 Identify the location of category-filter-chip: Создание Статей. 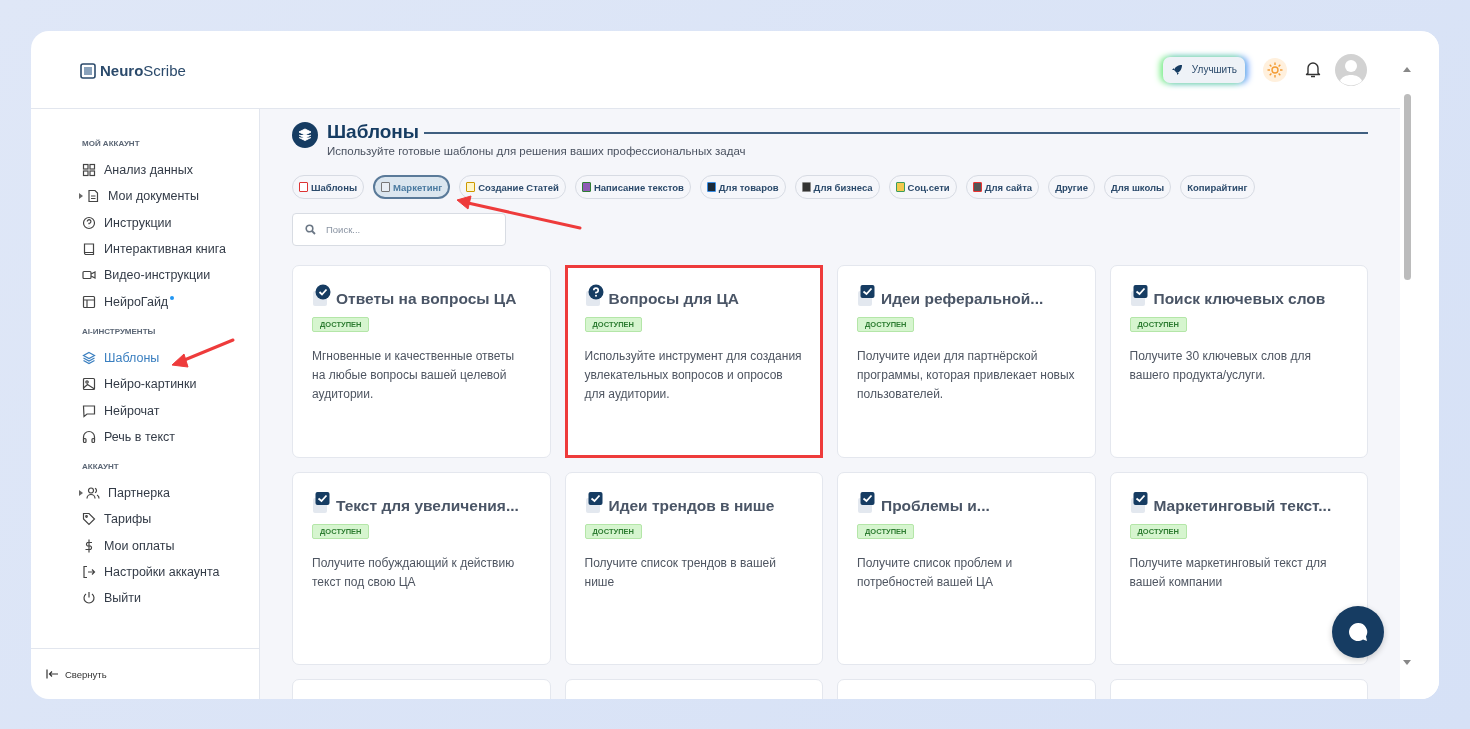
(512, 187).